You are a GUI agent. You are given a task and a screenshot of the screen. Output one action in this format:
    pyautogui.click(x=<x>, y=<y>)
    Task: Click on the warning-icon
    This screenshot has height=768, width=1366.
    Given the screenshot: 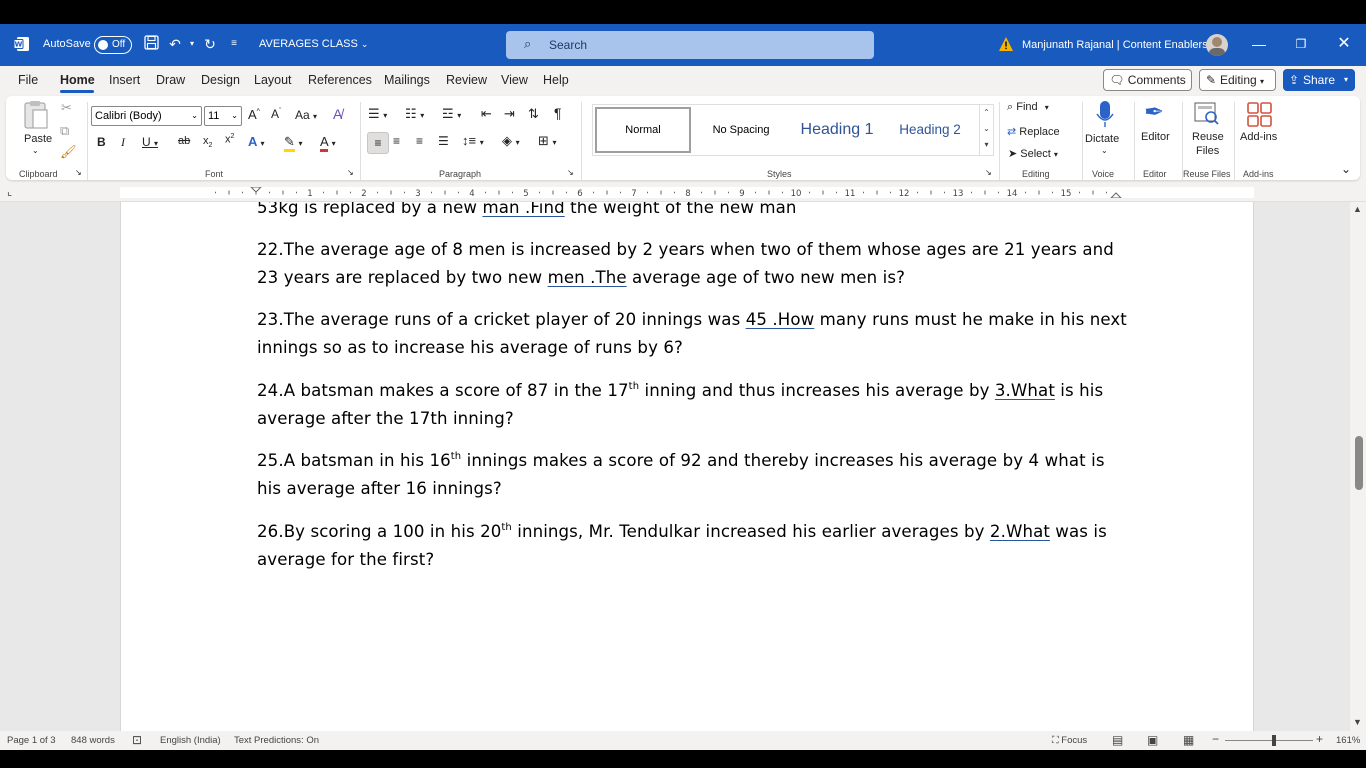 What is the action you would take?
    pyautogui.click(x=1006, y=44)
    